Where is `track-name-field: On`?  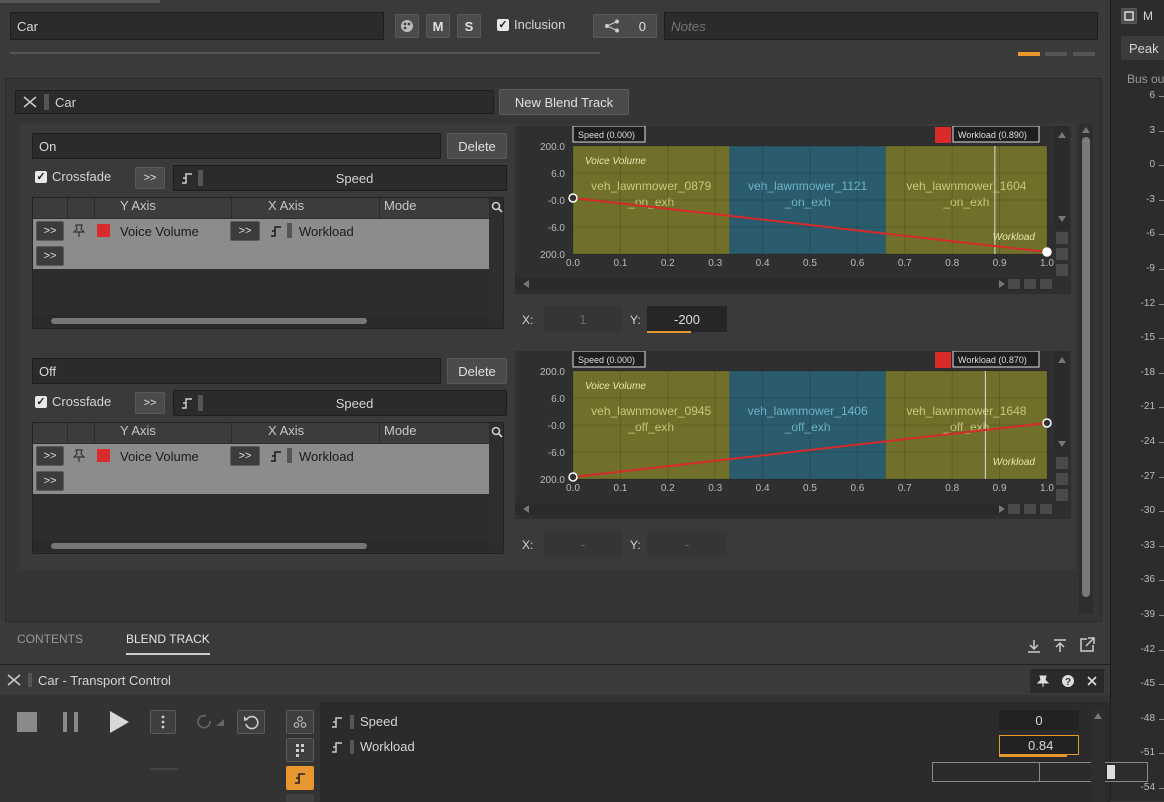
track-name-field: On is located at coordinates (236, 146).